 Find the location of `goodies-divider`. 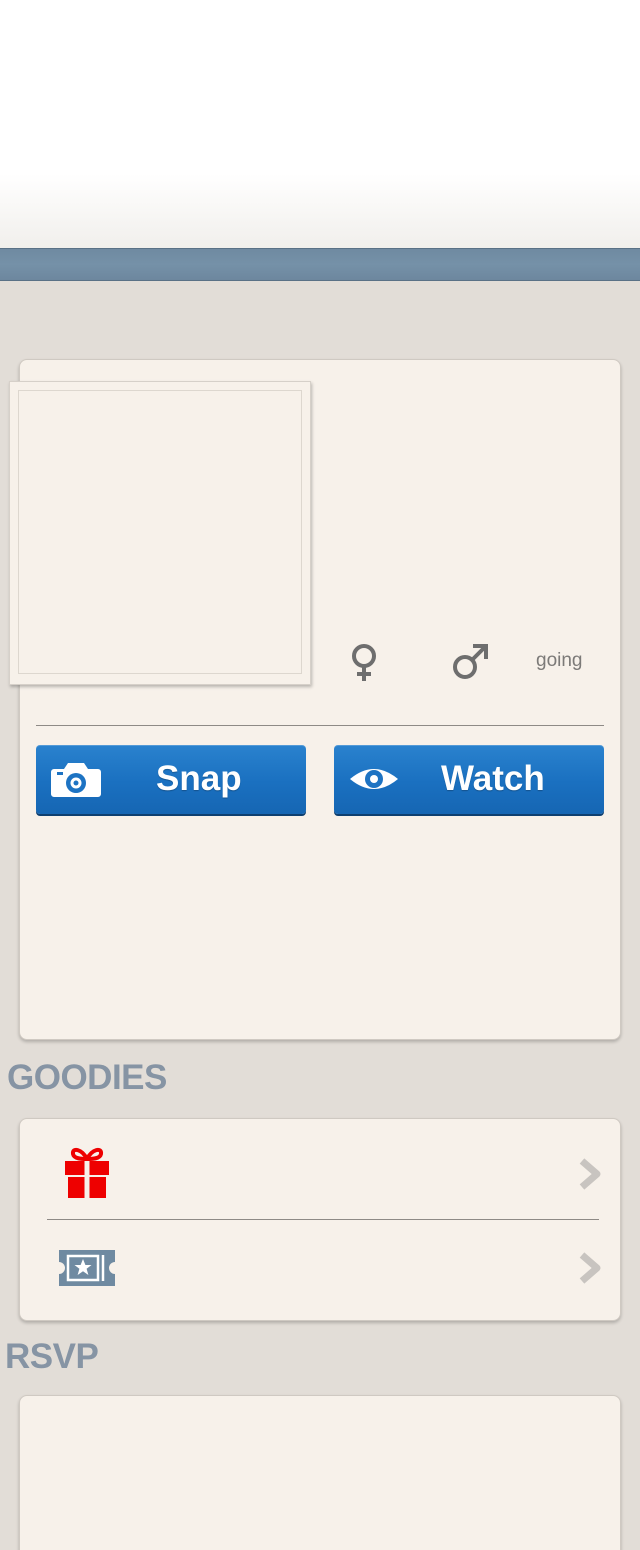

goodies-divider is located at coordinates (323, 1219).